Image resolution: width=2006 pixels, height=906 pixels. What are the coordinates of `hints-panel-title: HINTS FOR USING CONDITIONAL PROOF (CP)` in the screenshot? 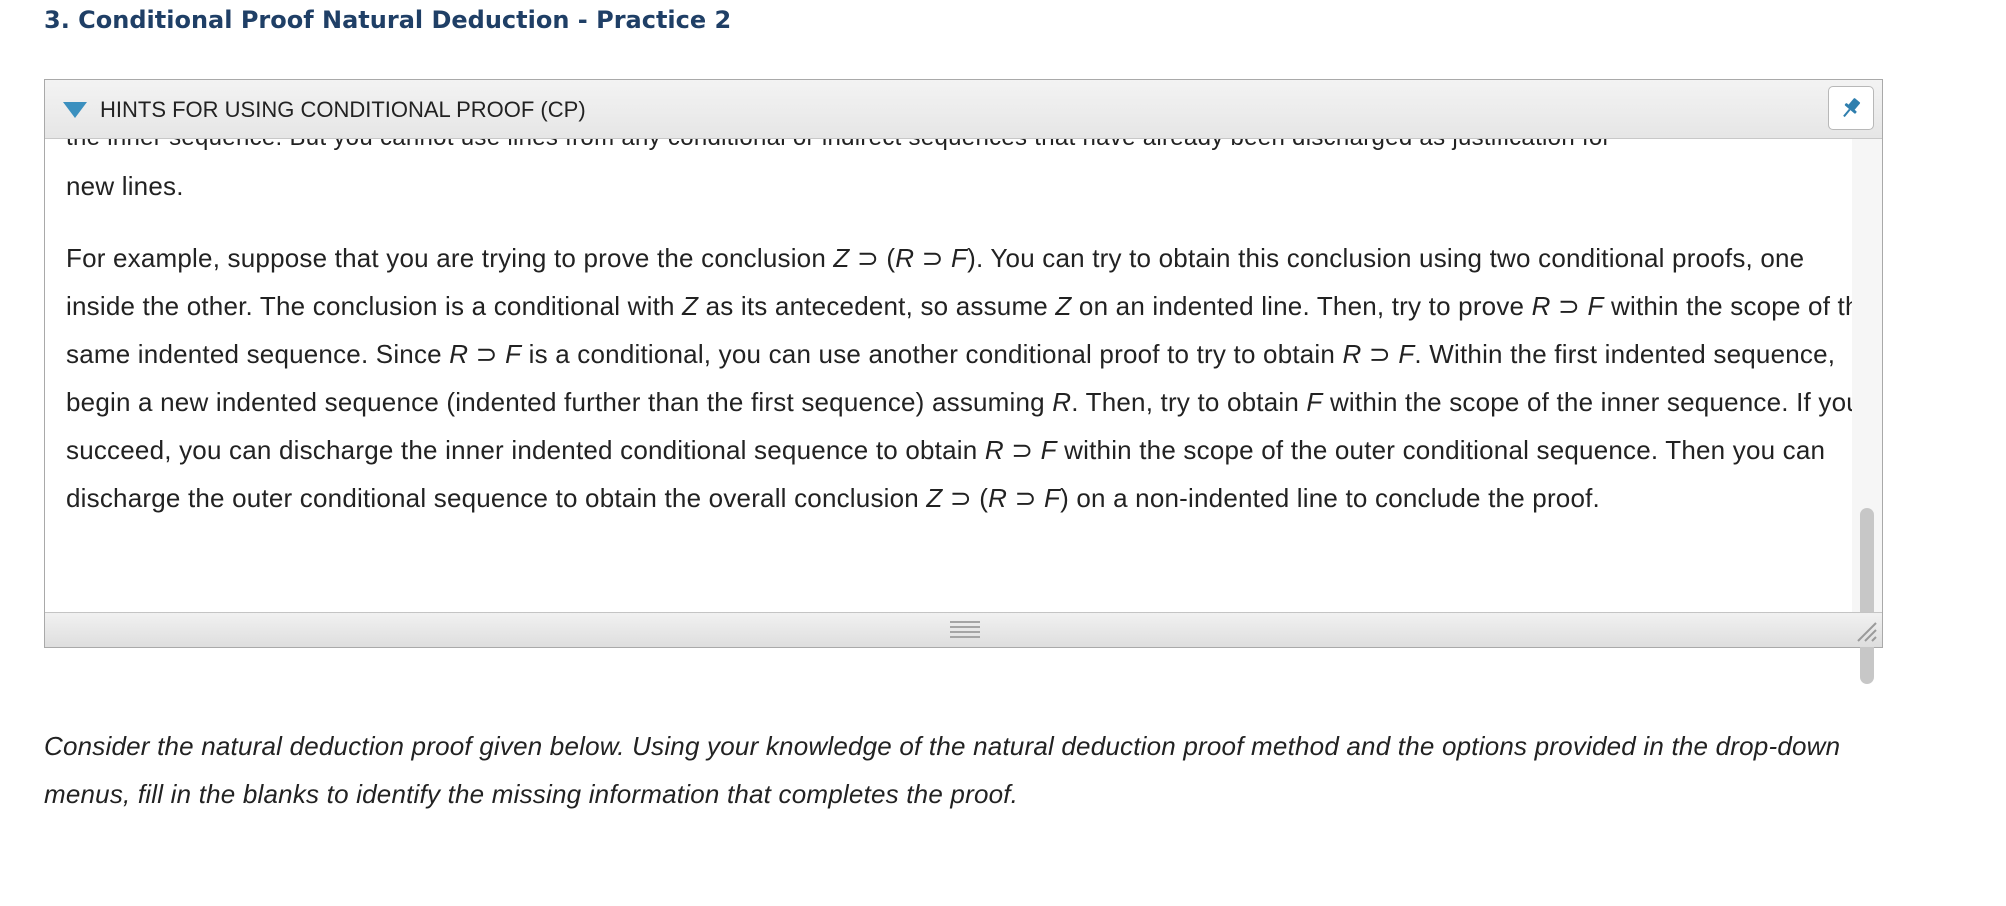 It's located at (343, 110).